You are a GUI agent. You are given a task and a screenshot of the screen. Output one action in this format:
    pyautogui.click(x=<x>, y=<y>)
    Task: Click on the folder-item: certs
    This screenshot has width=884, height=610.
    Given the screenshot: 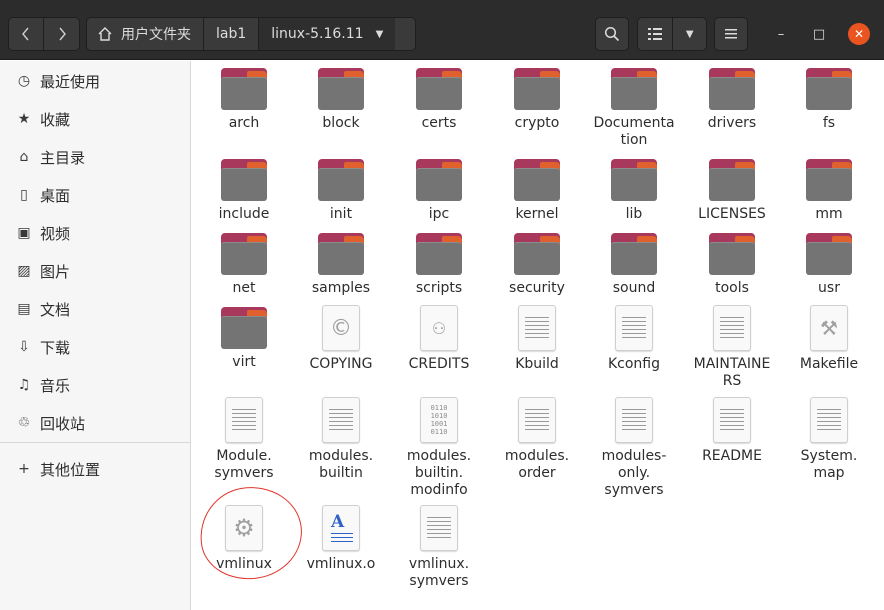 What is the action you would take?
    pyautogui.click(x=439, y=100)
    